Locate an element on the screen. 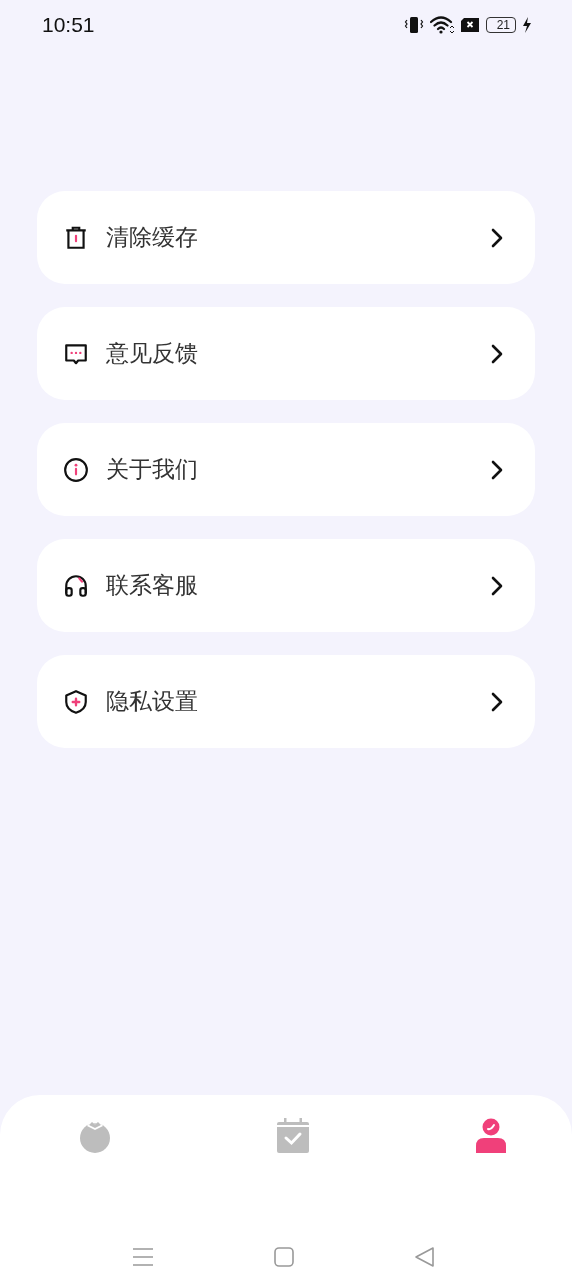 This screenshot has width=572, height=1280. shield-icon is located at coordinates (76, 701).